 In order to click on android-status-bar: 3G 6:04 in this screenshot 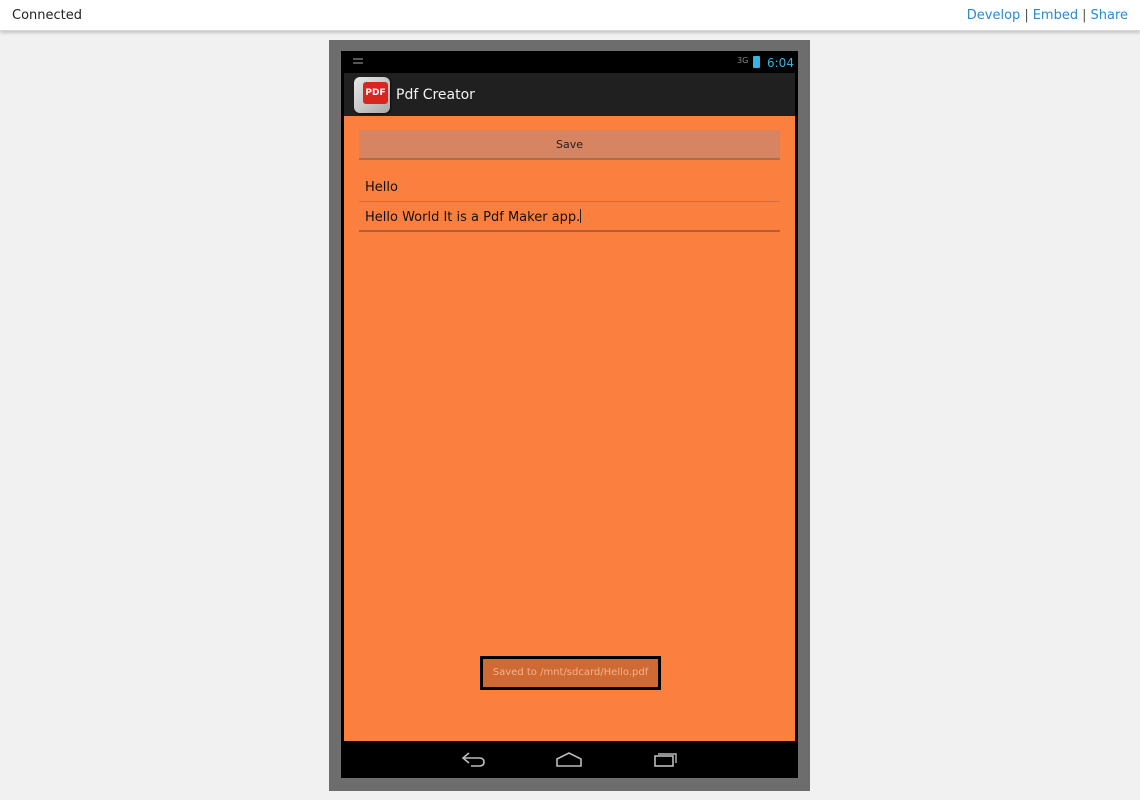, I will do `click(569, 62)`.